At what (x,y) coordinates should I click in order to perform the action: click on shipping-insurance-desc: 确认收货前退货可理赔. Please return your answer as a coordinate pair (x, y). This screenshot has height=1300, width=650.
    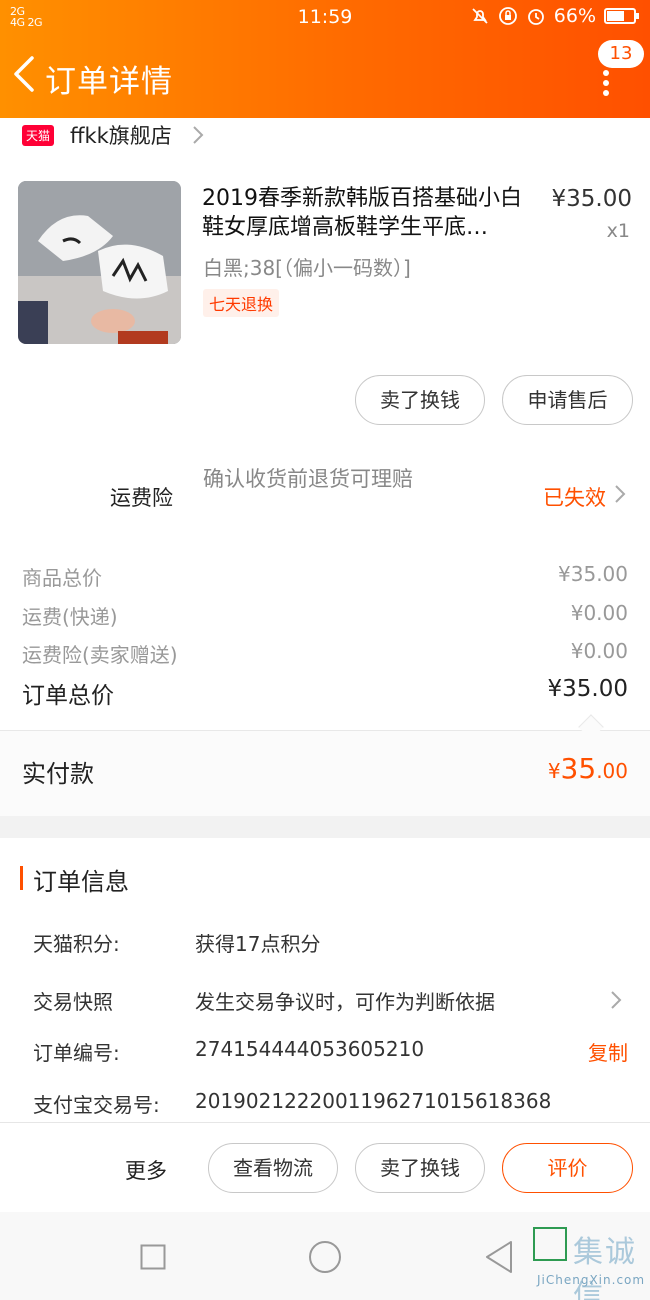
    Looking at the image, I should click on (308, 479).